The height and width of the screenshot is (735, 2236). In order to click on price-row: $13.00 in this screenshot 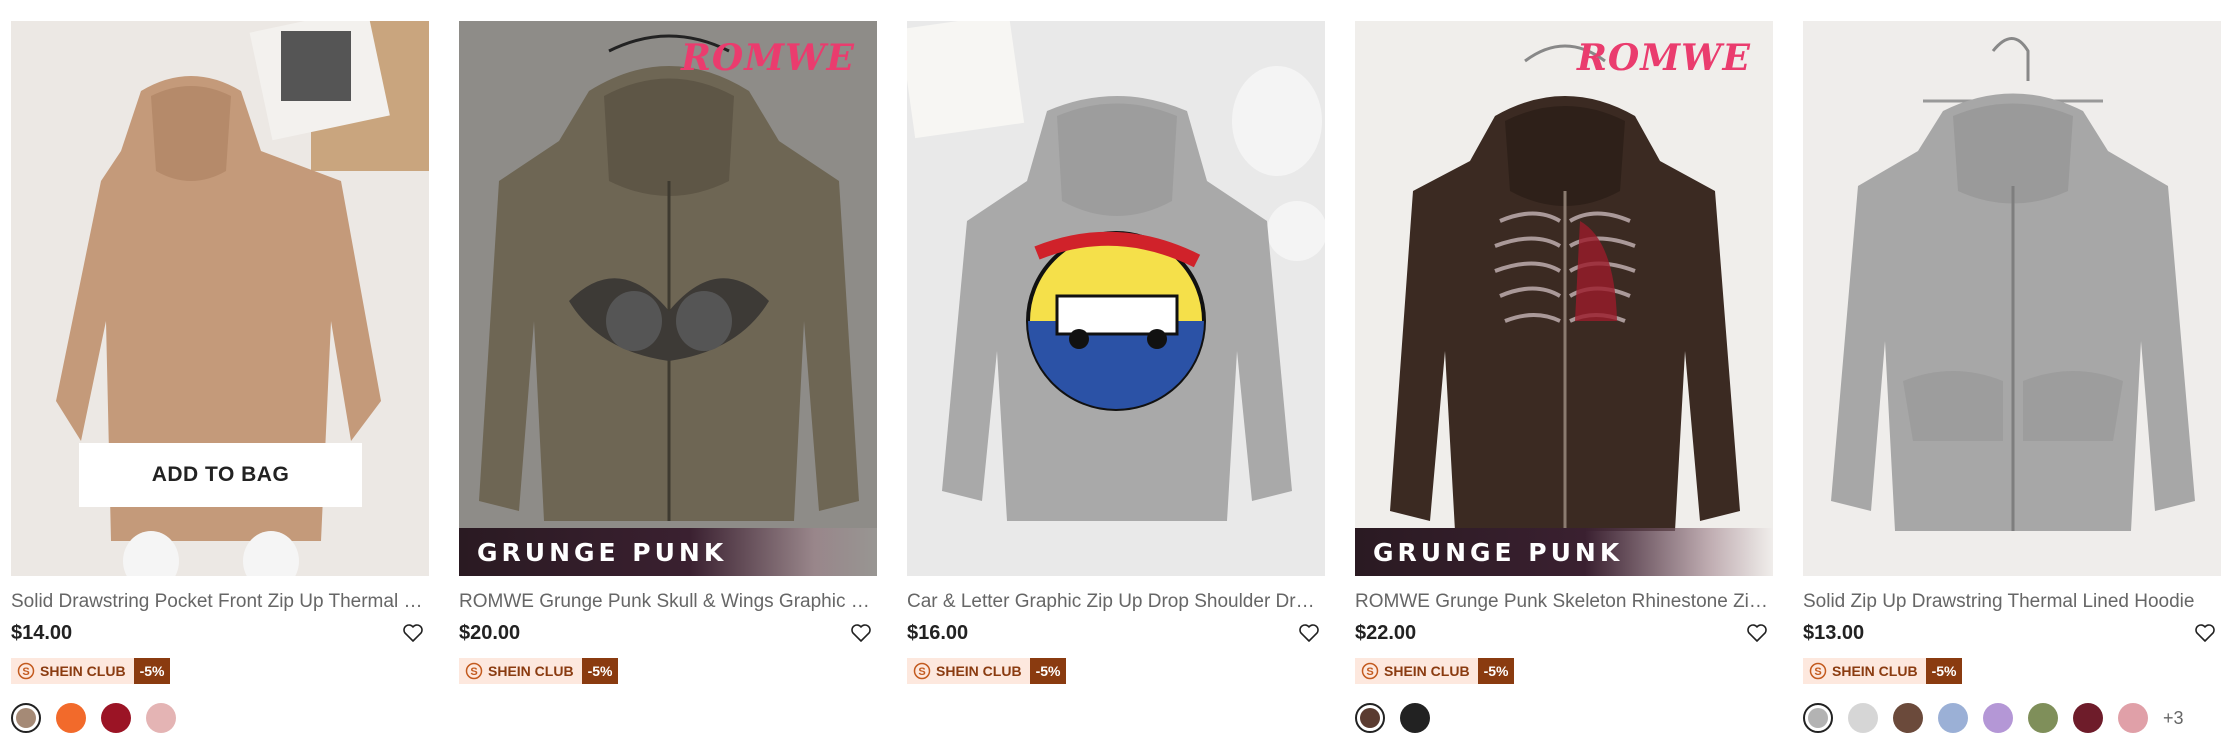, I will do `click(2012, 633)`.